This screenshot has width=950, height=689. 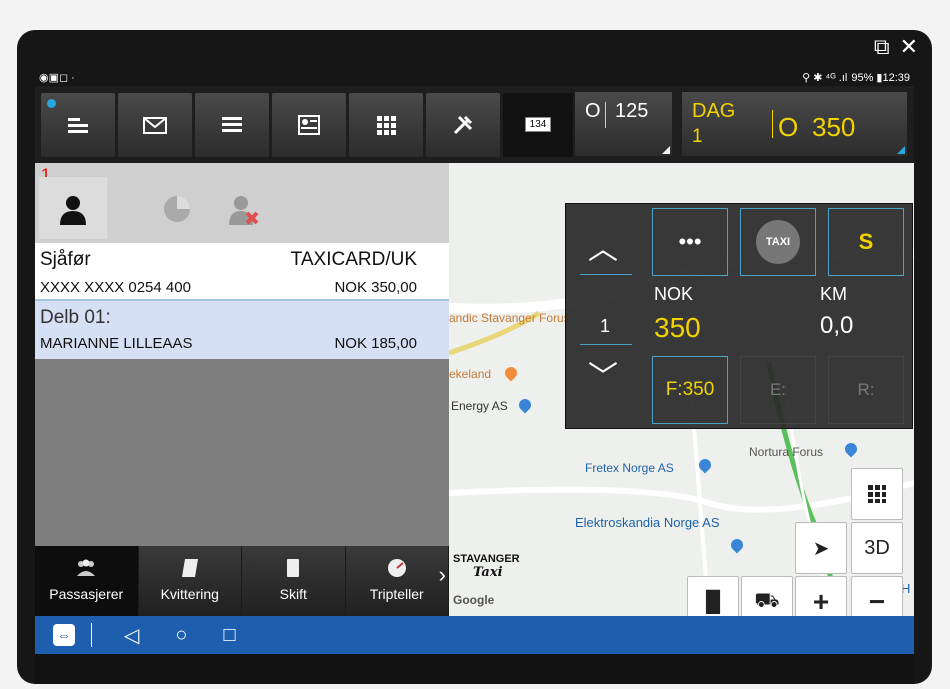 What do you see at coordinates (189, 594) in the screenshot?
I see `nav-label: Kvittering` at bounding box center [189, 594].